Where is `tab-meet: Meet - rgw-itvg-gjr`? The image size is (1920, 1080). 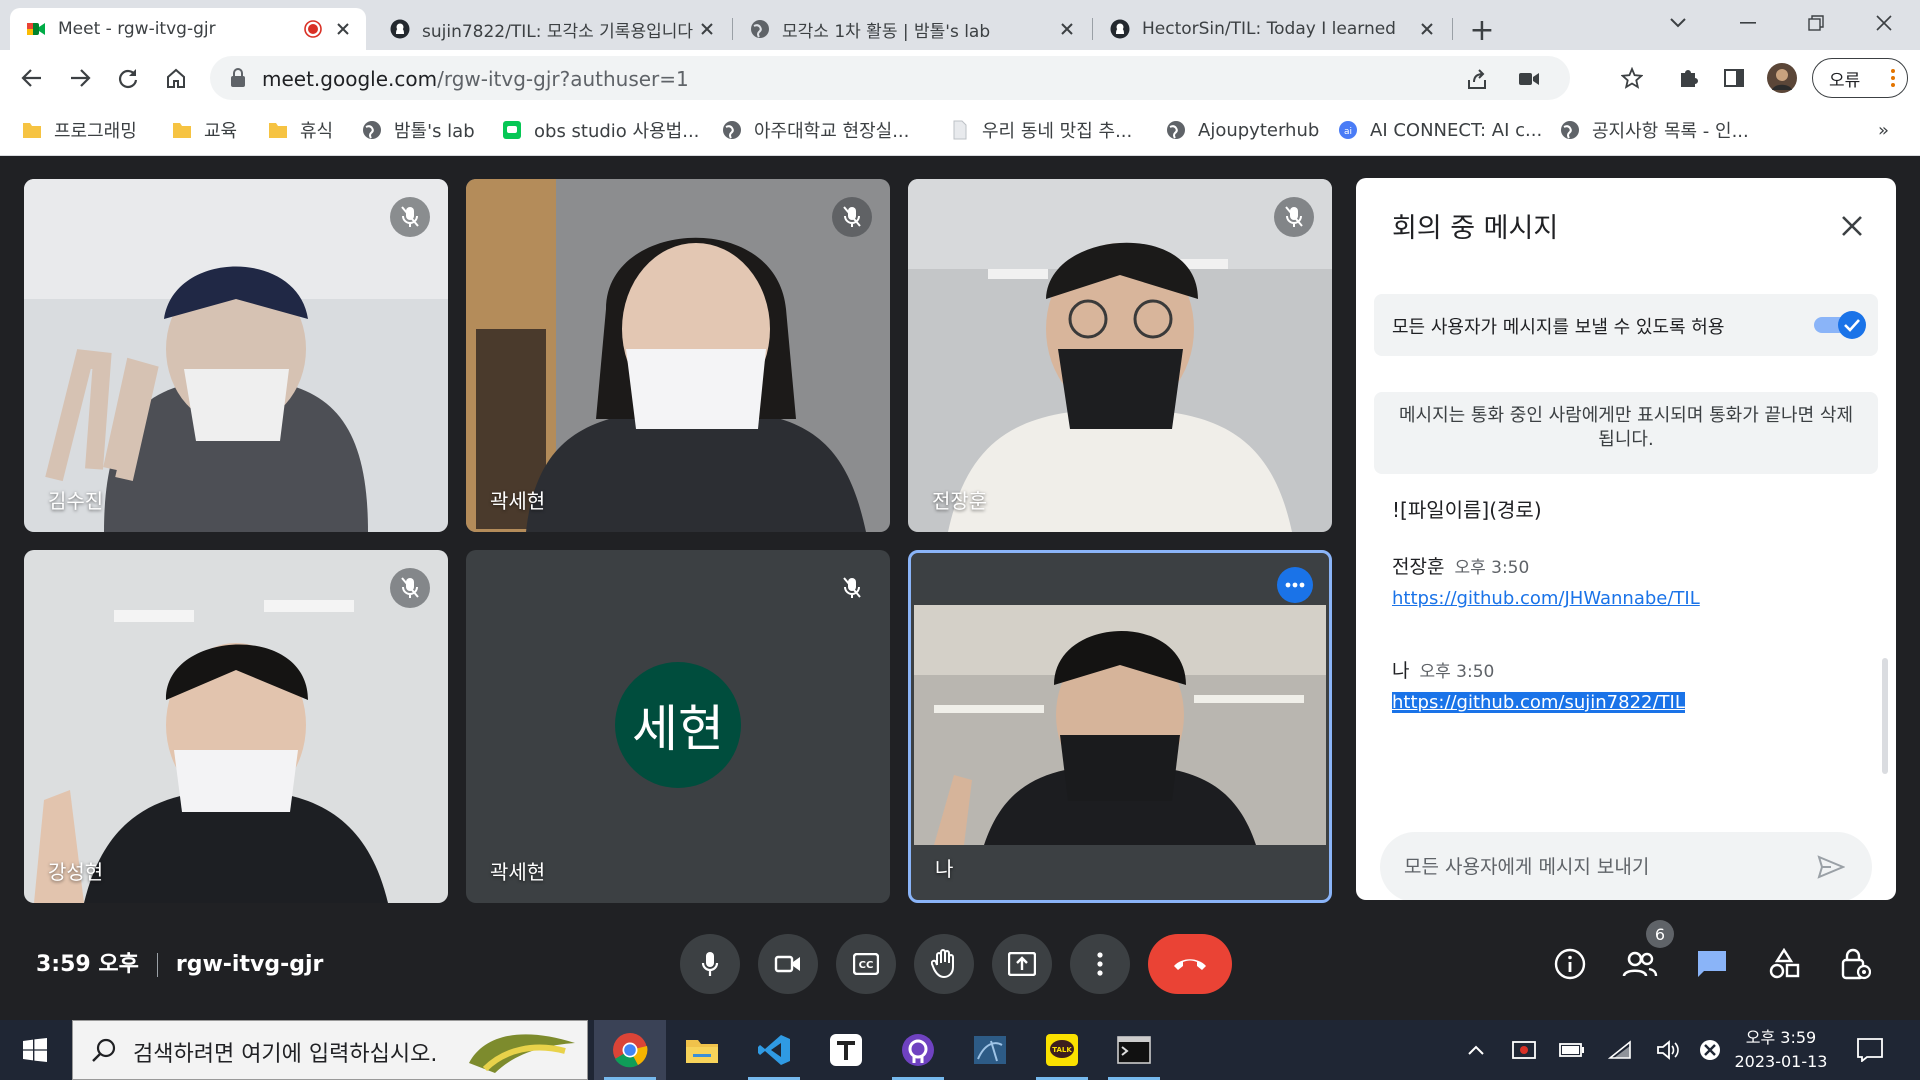 tab-meet: Meet - rgw-itvg-gjr is located at coordinates (188, 29).